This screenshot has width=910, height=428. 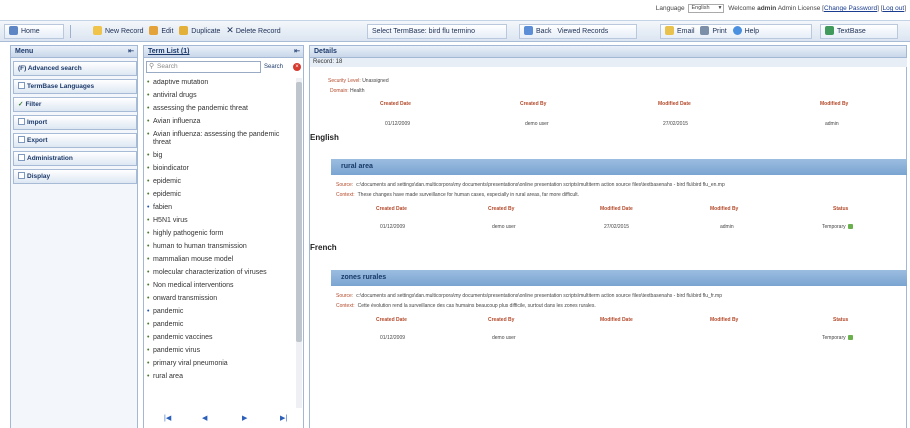 What do you see at coordinates (220, 234) in the screenshot?
I see `term-list-item: highly pathogenic form` at bounding box center [220, 234].